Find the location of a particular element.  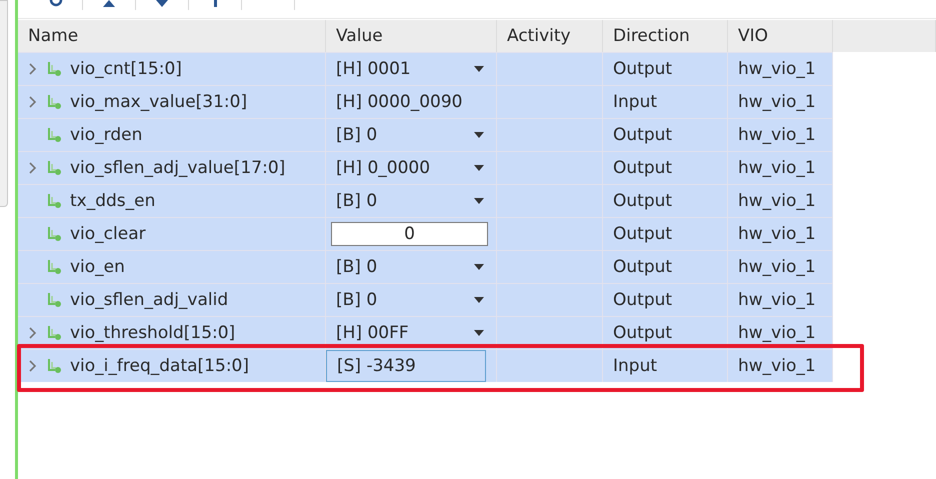

signal-name: vio_rden is located at coordinates (106, 135).